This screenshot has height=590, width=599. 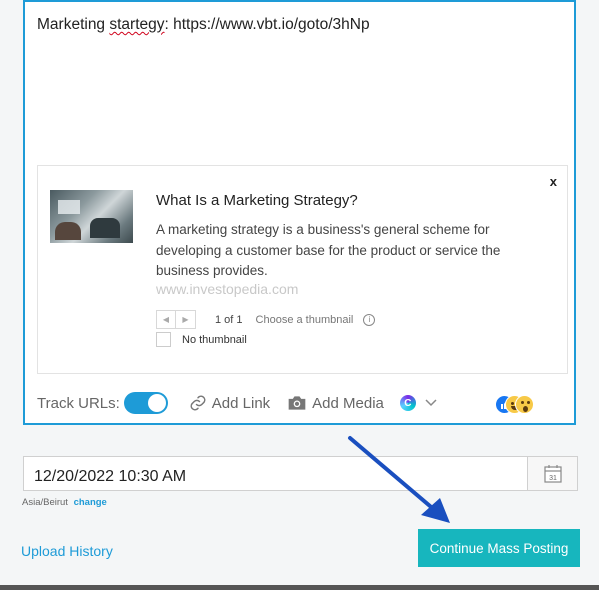 I want to click on timezone-row: Asia/Beirut change, so click(x=64, y=502).